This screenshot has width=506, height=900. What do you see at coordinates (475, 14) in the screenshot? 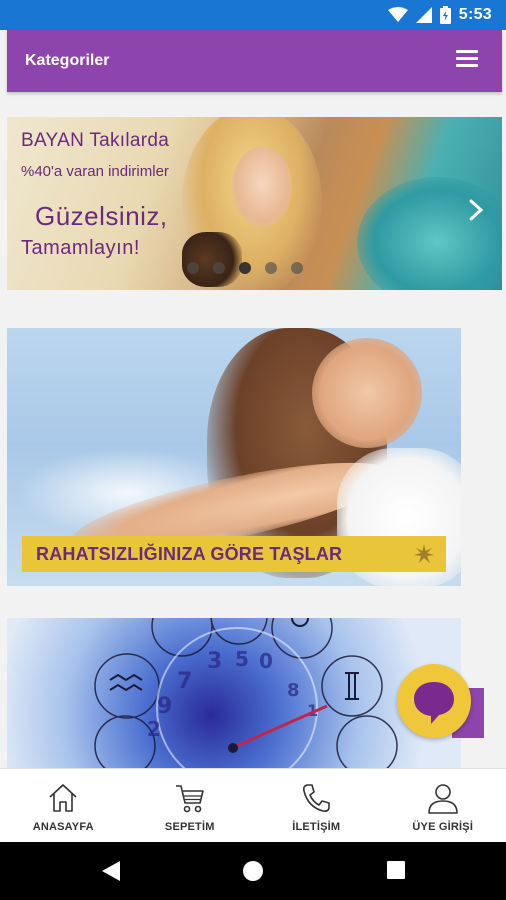
I see `status-time: 5:53` at bounding box center [475, 14].